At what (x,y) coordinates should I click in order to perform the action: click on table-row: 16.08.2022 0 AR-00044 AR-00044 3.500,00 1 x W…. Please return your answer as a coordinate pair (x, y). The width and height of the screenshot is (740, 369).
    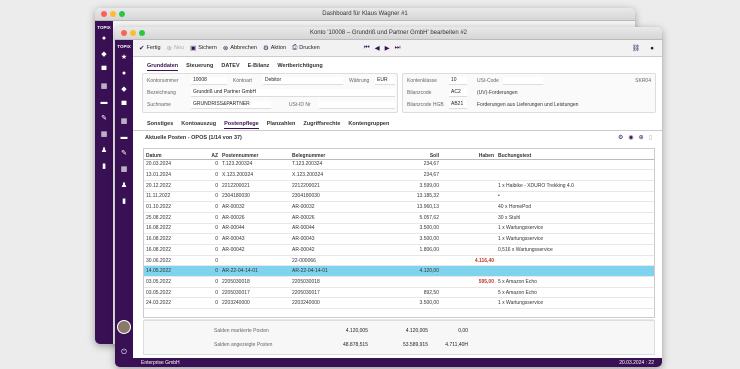
    Looking at the image, I should click on (399, 229).